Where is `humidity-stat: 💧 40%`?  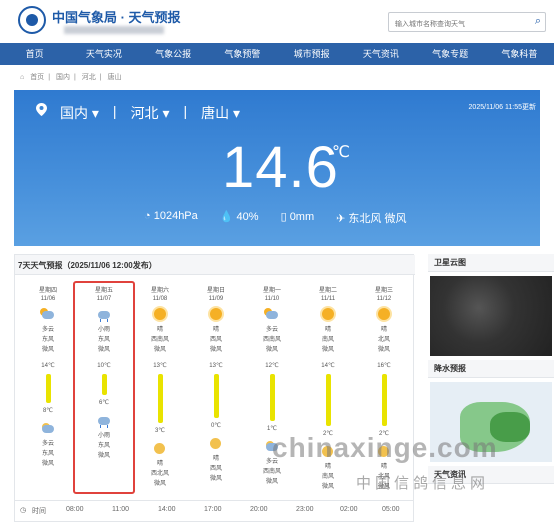
humidity-stat: 💧 40% is located at coordinates (239, 217).